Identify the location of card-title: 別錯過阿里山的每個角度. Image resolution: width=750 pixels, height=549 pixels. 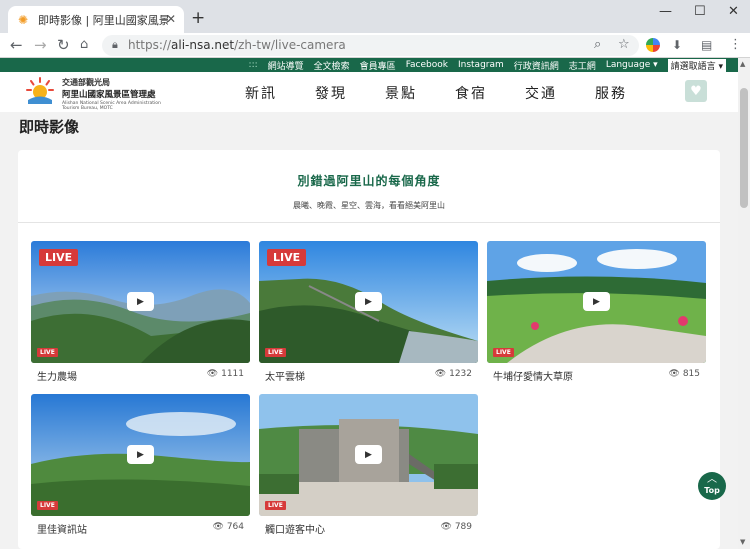
(369, 181).